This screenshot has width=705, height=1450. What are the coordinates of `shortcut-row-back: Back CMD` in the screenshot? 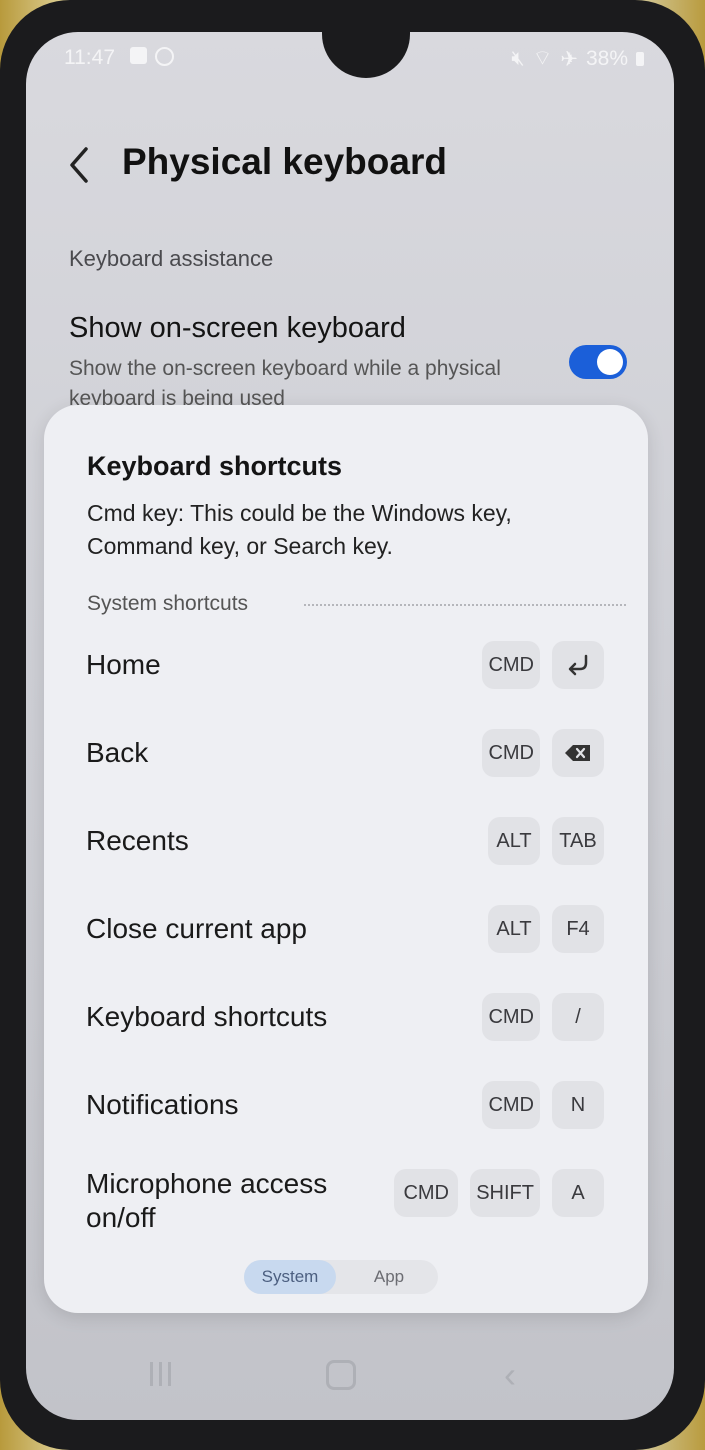 It's located at (346, 759).